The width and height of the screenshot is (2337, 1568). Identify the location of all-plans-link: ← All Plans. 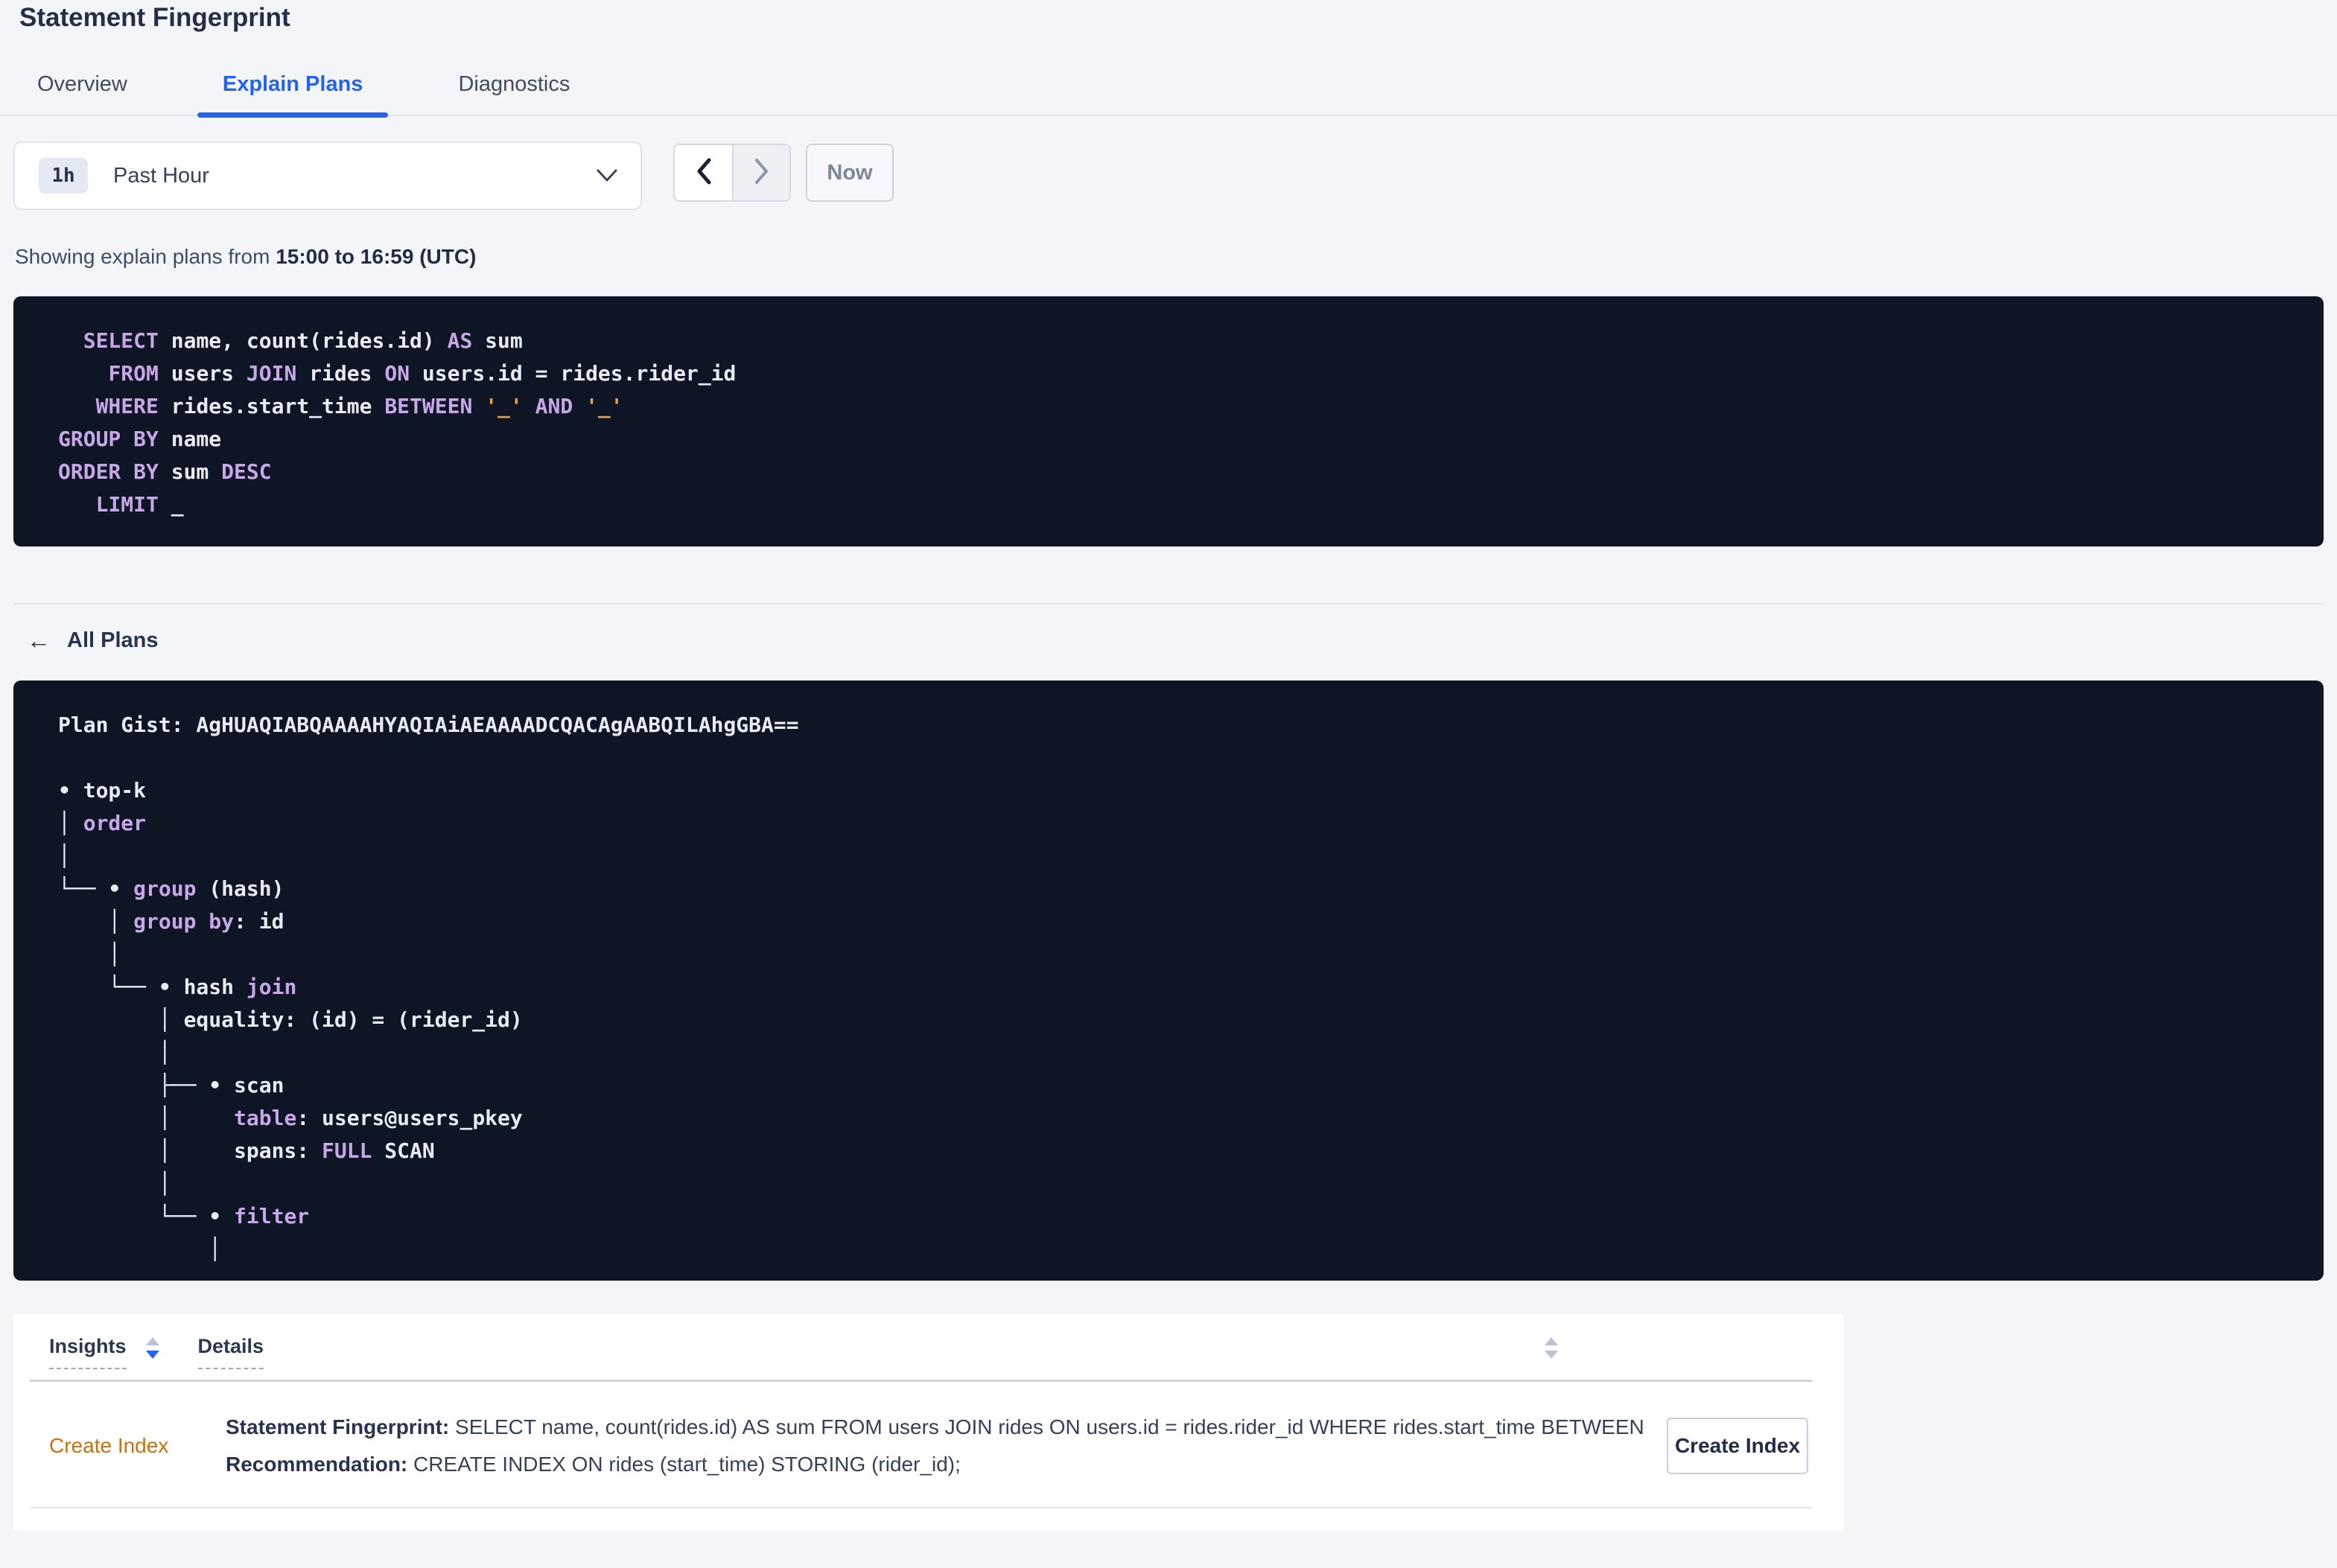
(93, 640).